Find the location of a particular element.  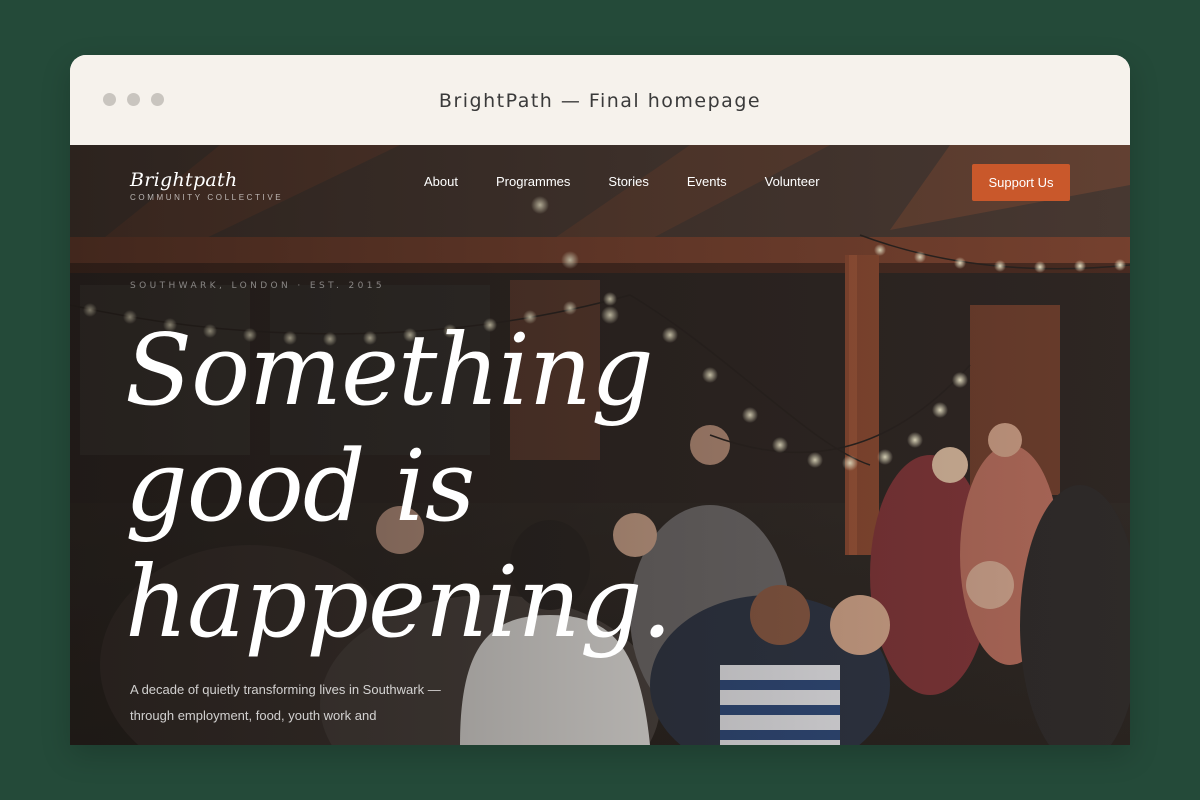

brand-name: Brightpath is located at coordinates (184, 180).